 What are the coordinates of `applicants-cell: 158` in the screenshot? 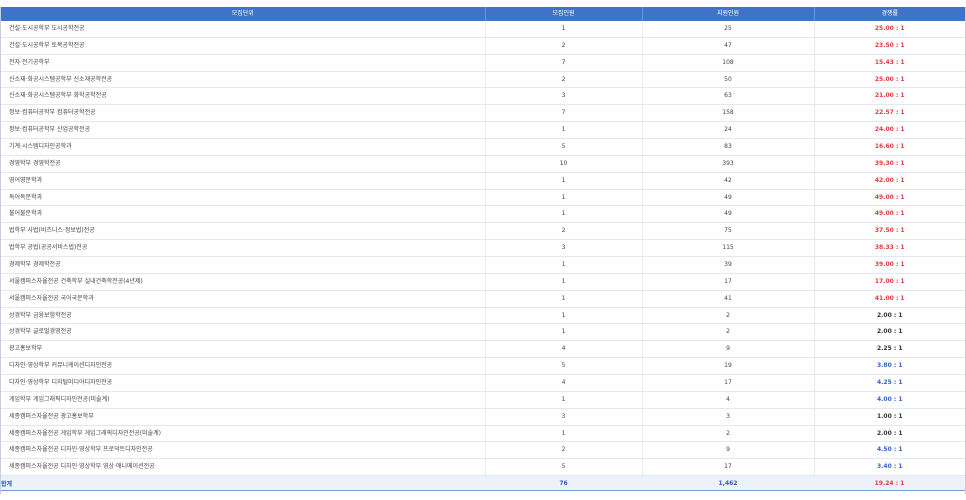 It's located at (727, 113).